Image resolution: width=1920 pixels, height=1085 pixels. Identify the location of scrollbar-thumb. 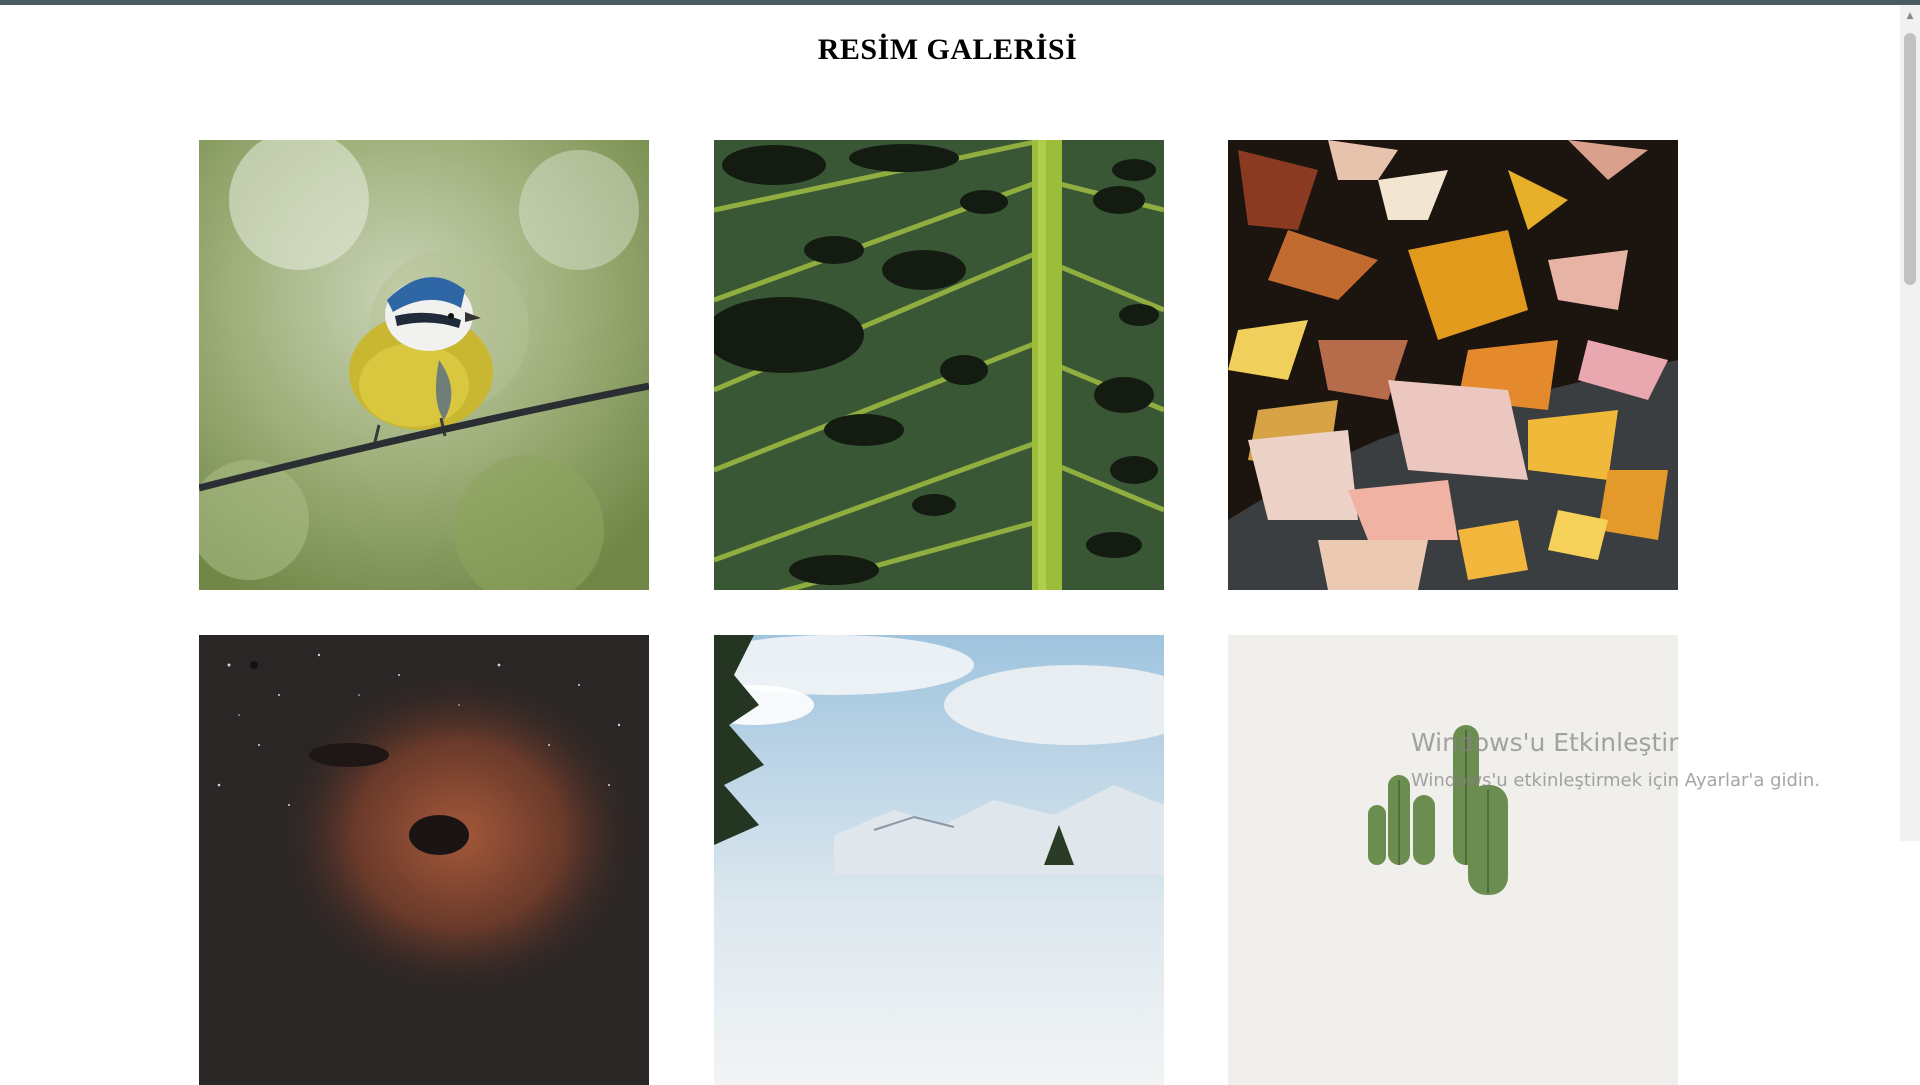
(1910, 159).